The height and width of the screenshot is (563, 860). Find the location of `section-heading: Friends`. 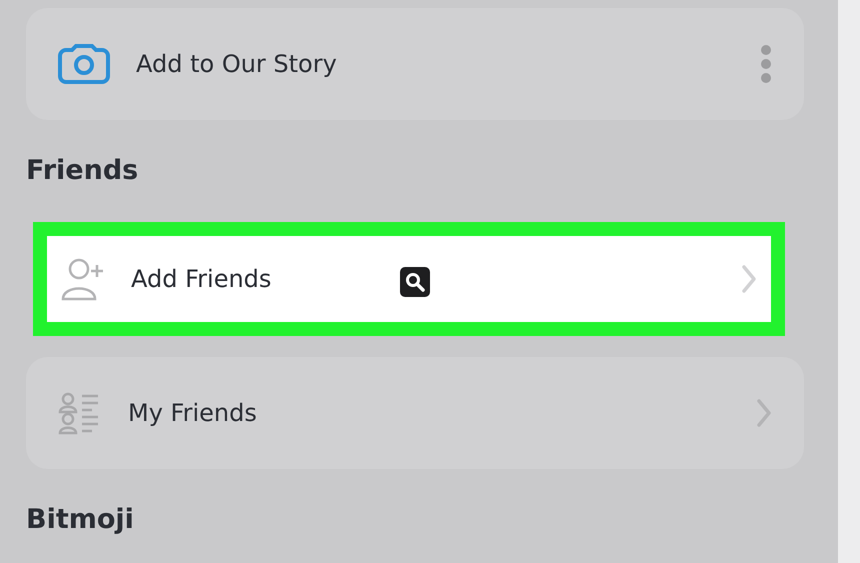

section-heading: Friends is located at coordinates (83, 171).